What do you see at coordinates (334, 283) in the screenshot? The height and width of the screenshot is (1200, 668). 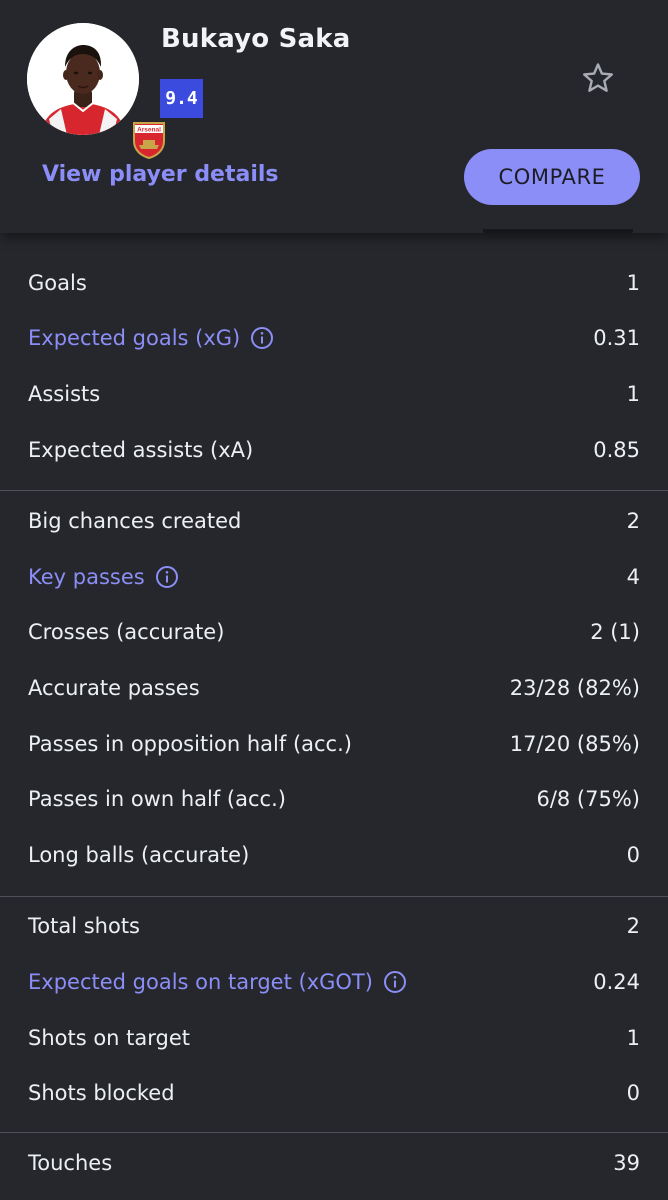 I see `stat-row-goals: Goals 1` at bounding box center [334, 283].